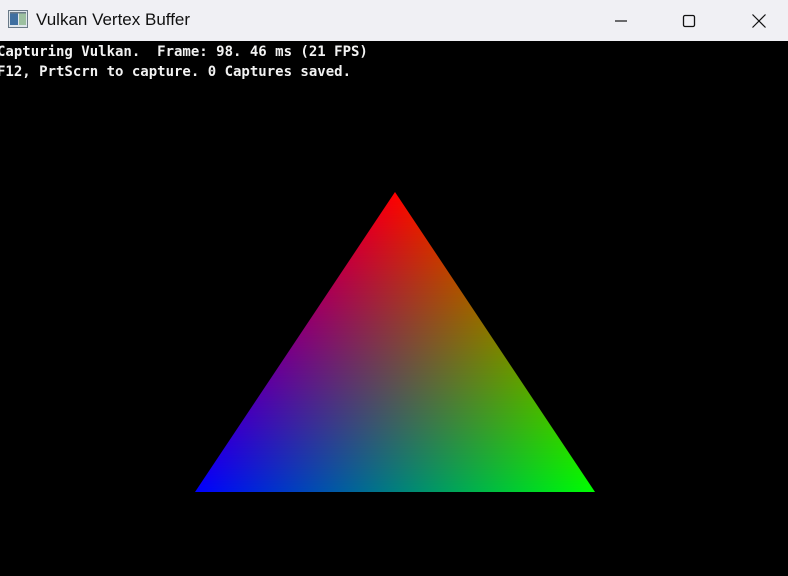 The height and width of the screenshot is (576, 788). I want to click on minimize-icon, so click(621, 20).